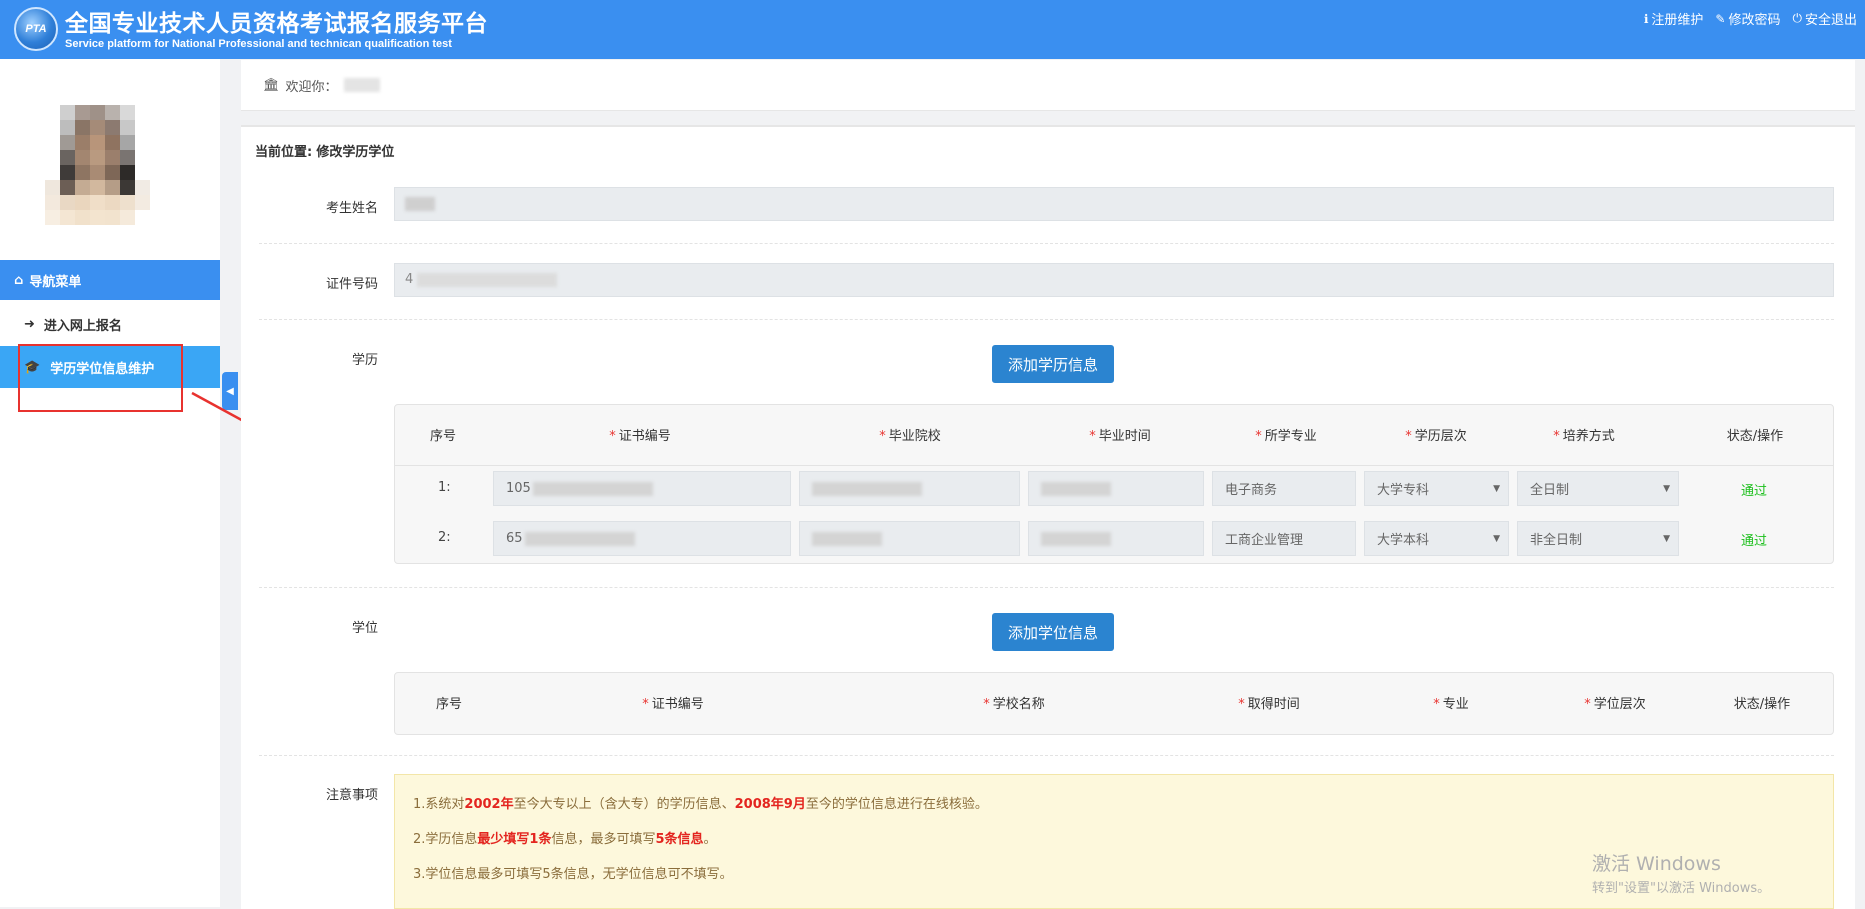  I want to click on degree-label: 学位, so click(364, 628).